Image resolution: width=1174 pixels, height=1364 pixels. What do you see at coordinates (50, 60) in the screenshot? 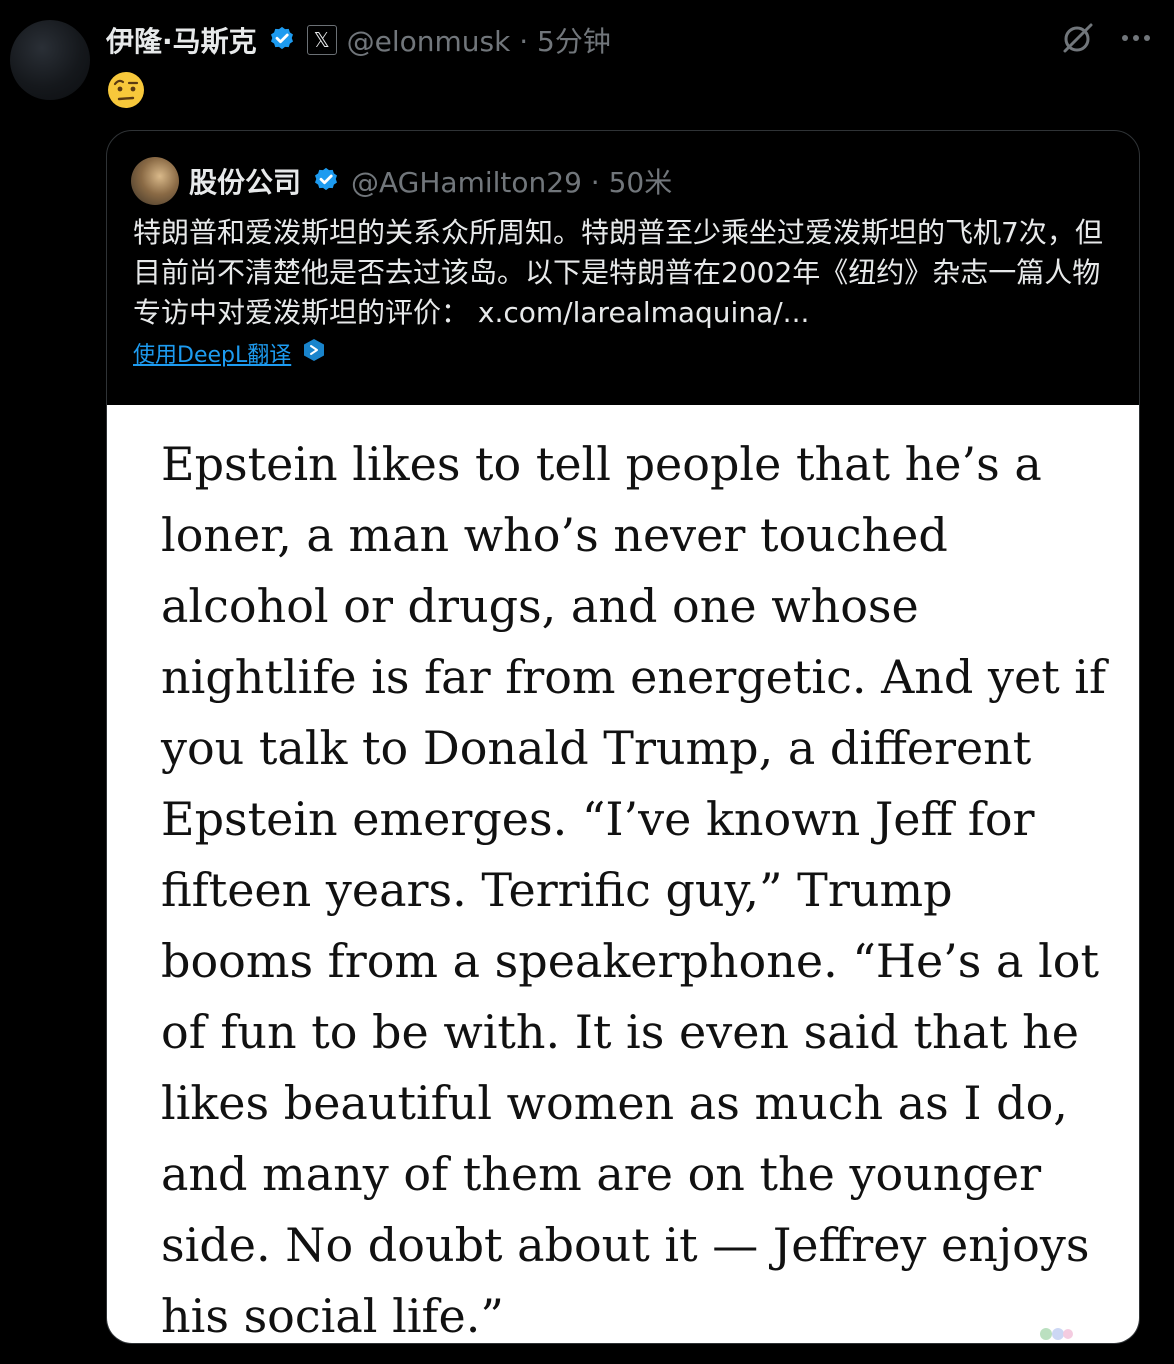
I see `author-avatar` at bounding box center [50, 60].